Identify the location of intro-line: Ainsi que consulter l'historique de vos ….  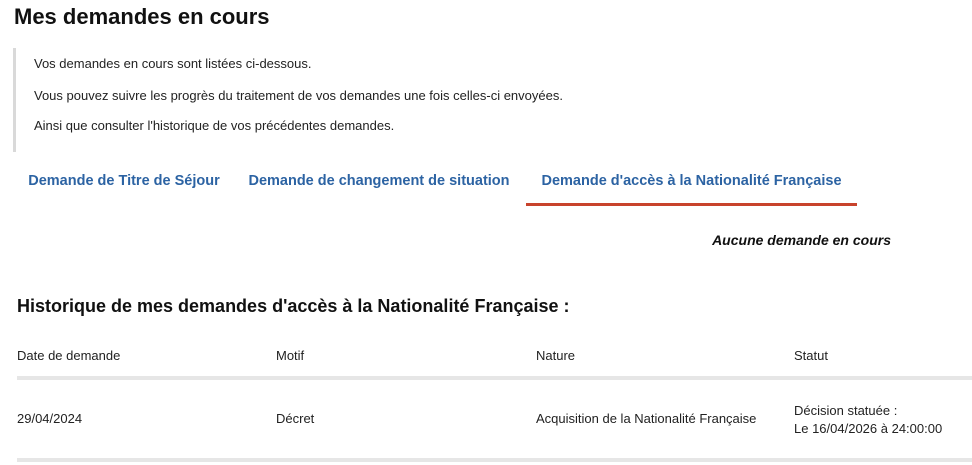
(214, 125).